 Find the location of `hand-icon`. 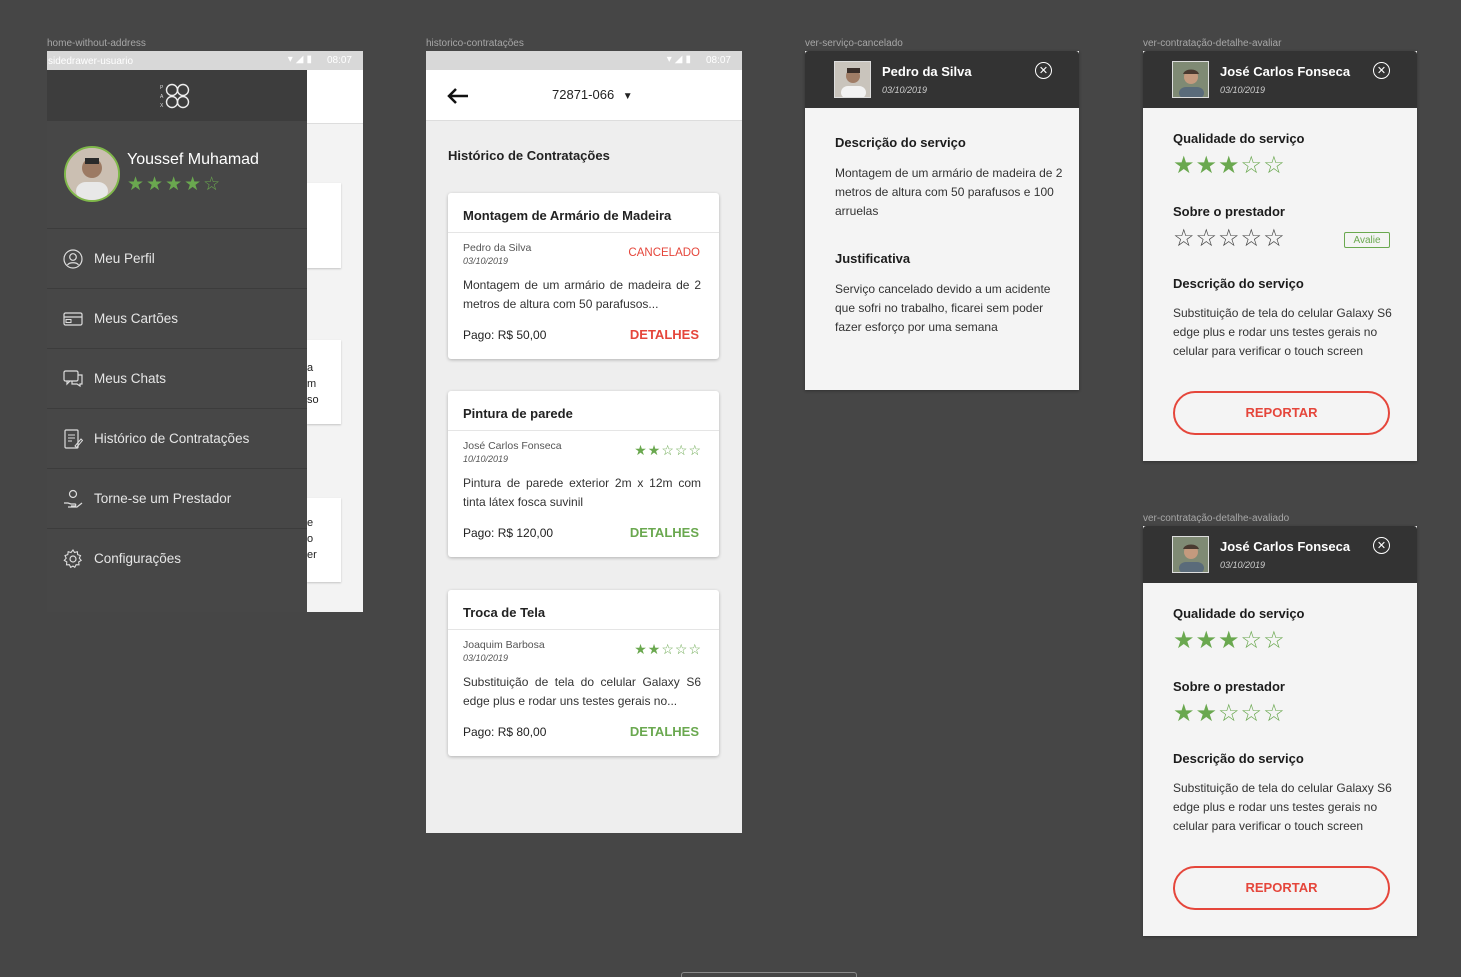

hand-icon is located at coordinates (73, 498).